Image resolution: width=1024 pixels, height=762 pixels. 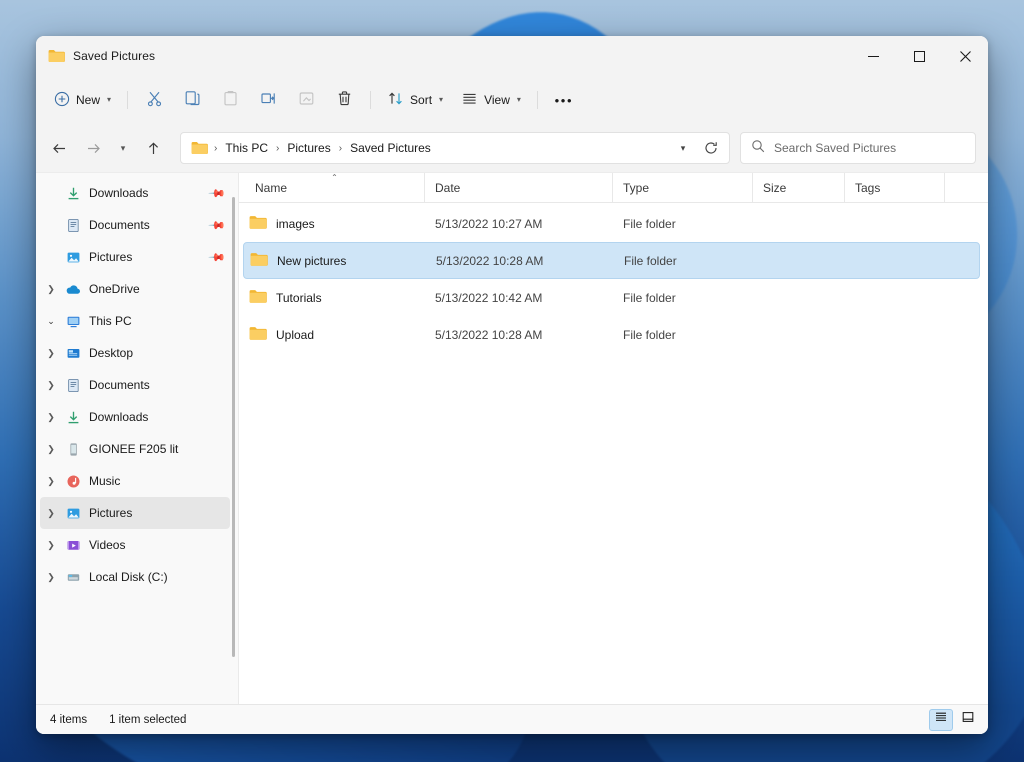 I want to click on file-name-cell: Tutorials, so click(x=334, y=298).